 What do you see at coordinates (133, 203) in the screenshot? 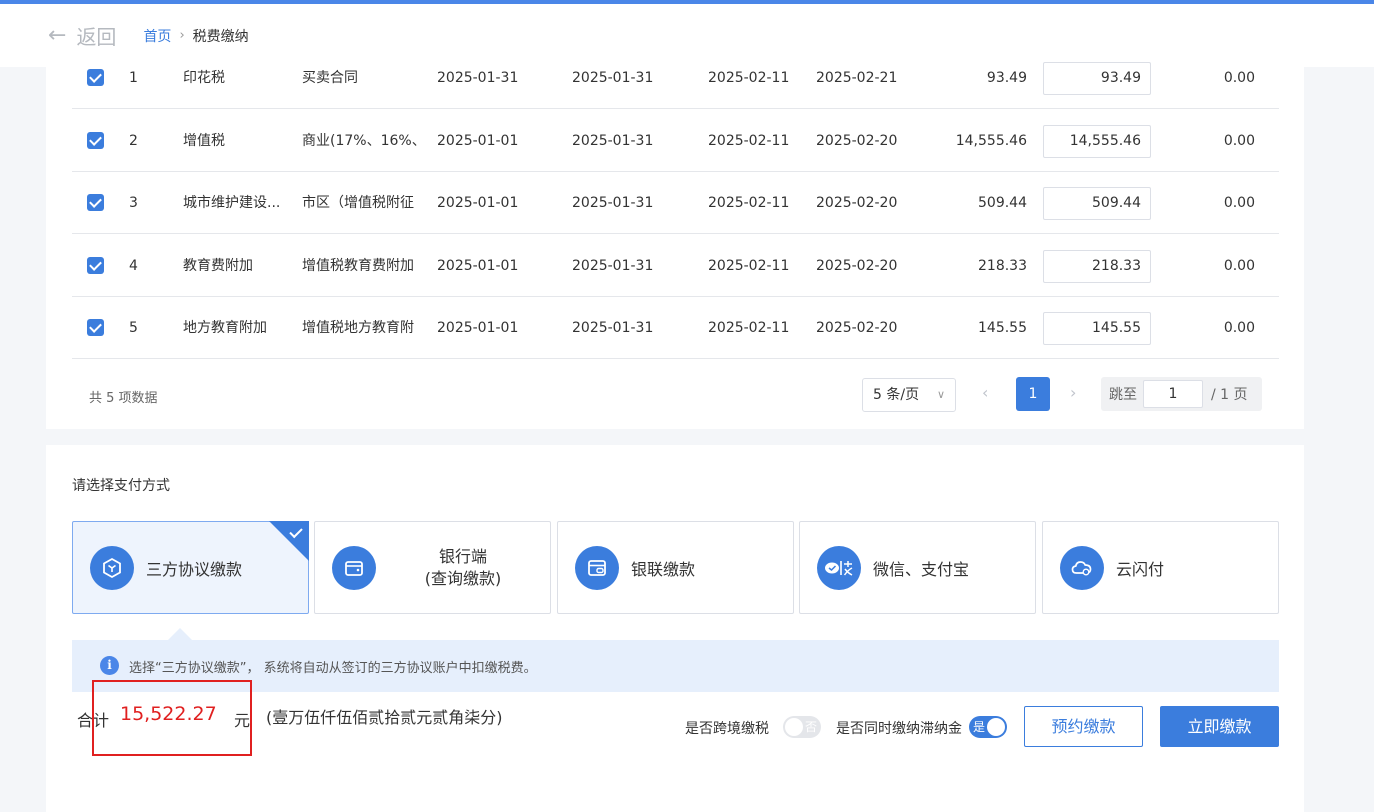
I see `cell-idx: 3` at bounding box center [133, 203].